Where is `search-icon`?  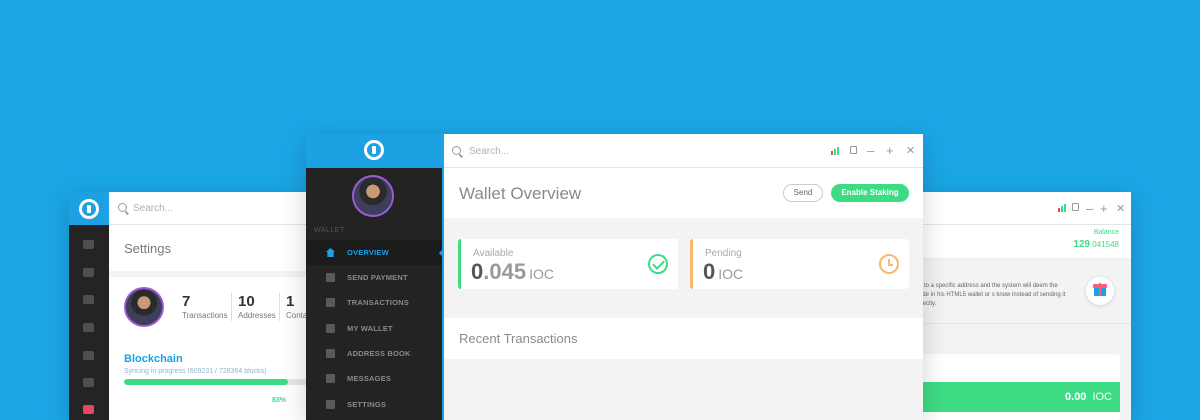 search-icon is located at coordinates (456, 150).